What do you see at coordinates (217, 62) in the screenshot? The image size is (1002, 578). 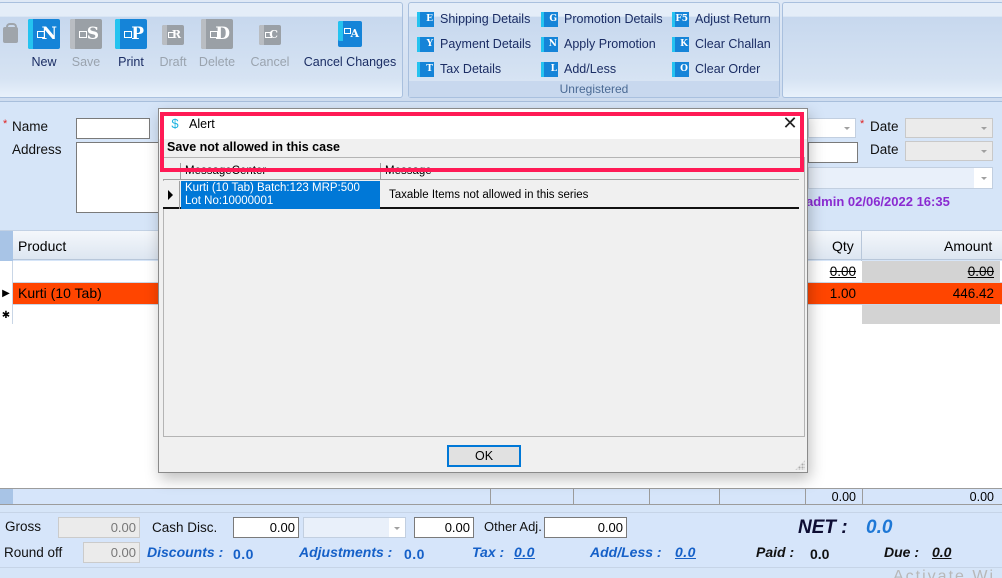 I see `delete-label: Delete` at bounding box center [217, 62].